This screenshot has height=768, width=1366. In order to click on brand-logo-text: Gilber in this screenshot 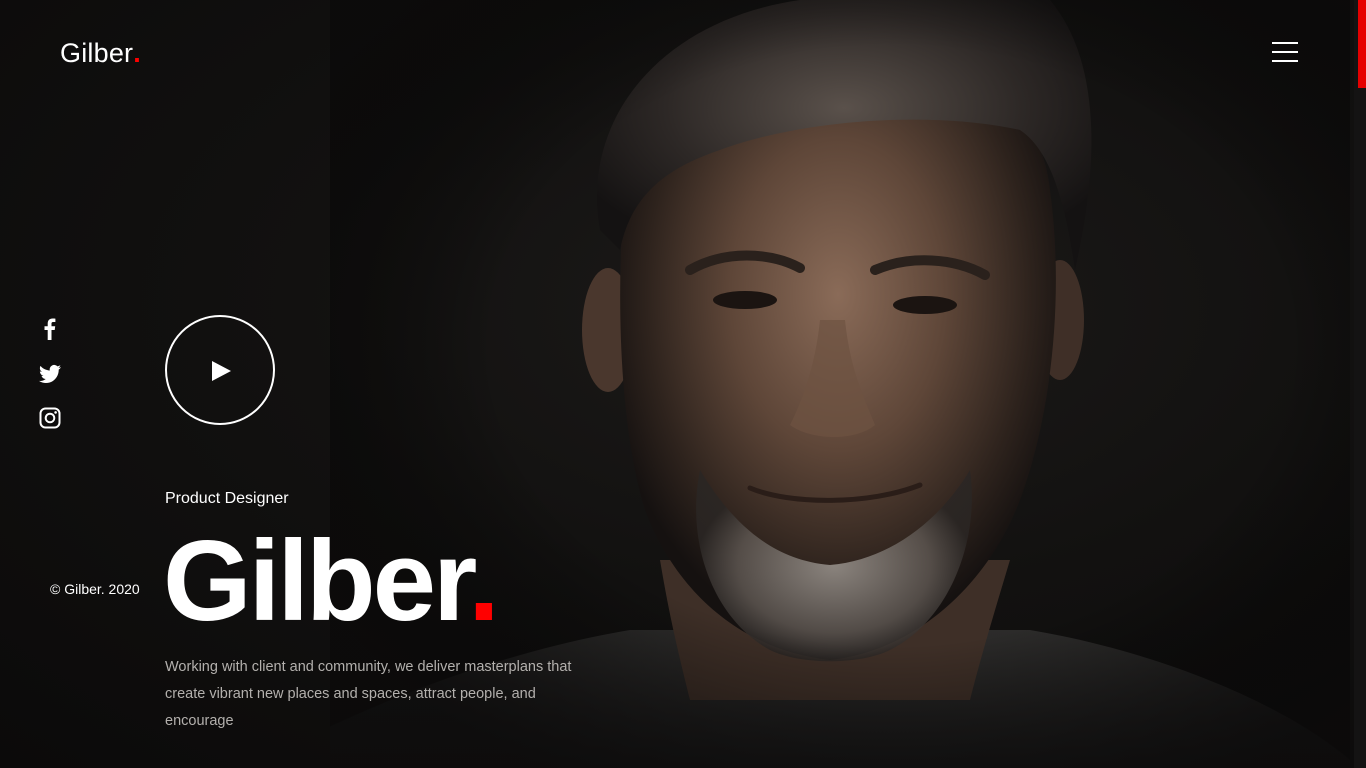, I will do `click(97, 53)`.